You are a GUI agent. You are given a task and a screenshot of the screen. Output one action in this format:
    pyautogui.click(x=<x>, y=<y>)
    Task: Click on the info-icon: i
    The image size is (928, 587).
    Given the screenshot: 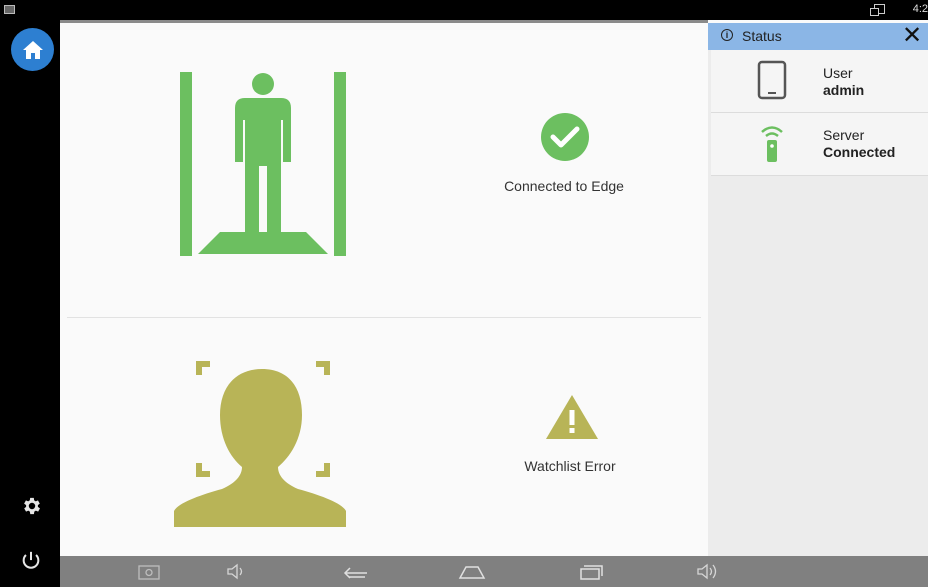 What is the action you would take?
    pyautogui.click(x=727, y=35)
    